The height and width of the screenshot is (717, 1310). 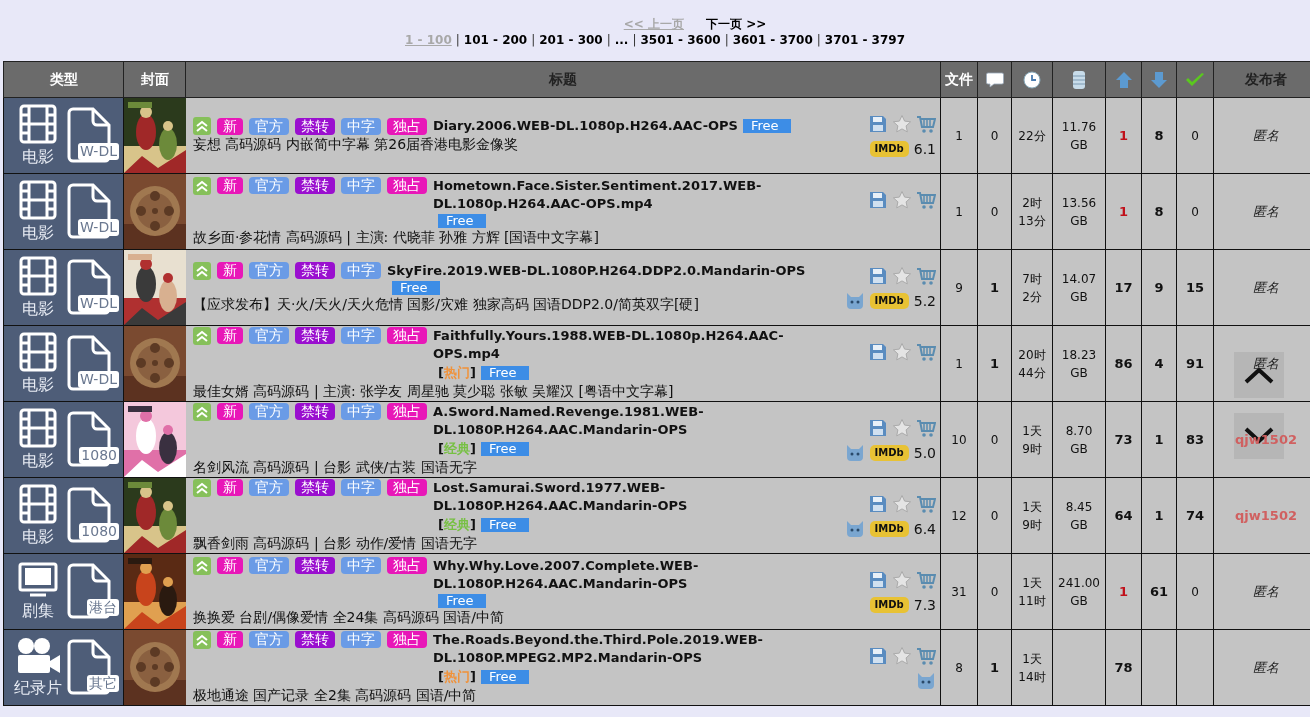 What do you see at coordinates (1159, 79) in the screenshot?
I see `down-arrow-icon` at bounding box center [1159, 79].